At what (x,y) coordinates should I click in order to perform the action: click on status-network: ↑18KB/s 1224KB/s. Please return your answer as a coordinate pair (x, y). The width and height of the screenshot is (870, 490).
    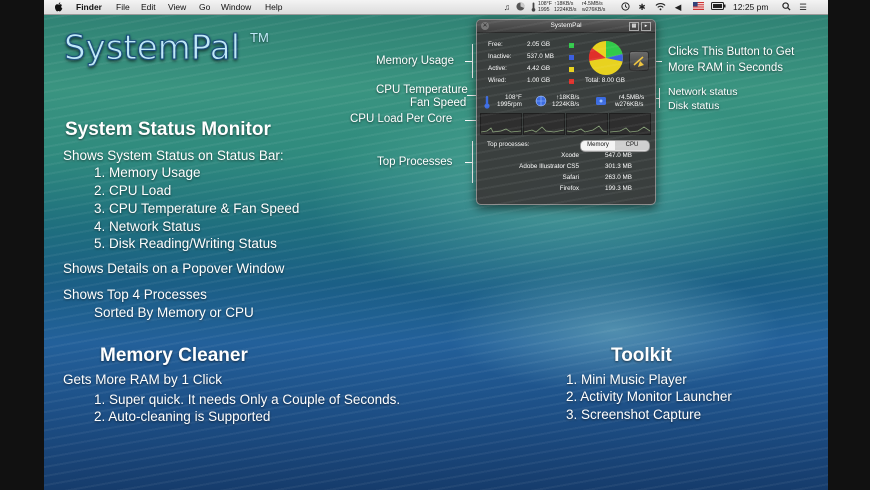
    Looking at the image, I should click on (565, 7).